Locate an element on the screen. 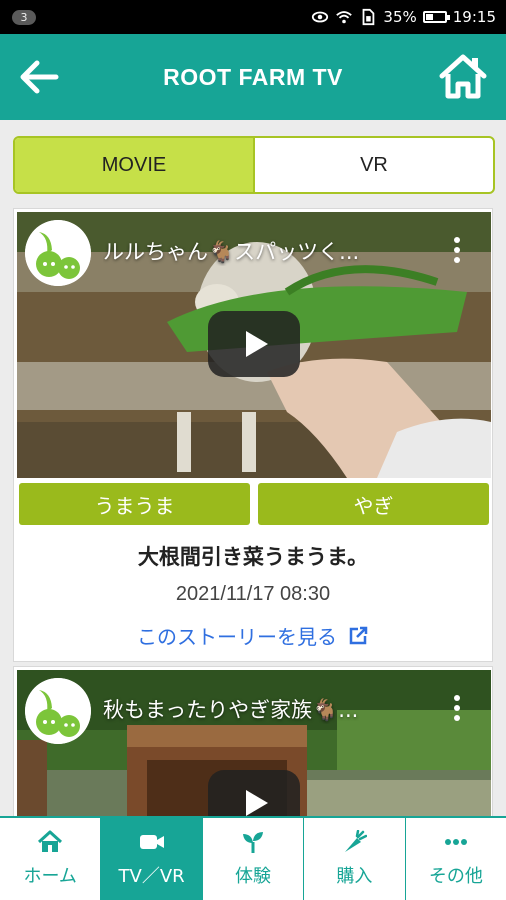 This screenshot has height=900, width=506. battery-icon is located at coordinates (436, 17).